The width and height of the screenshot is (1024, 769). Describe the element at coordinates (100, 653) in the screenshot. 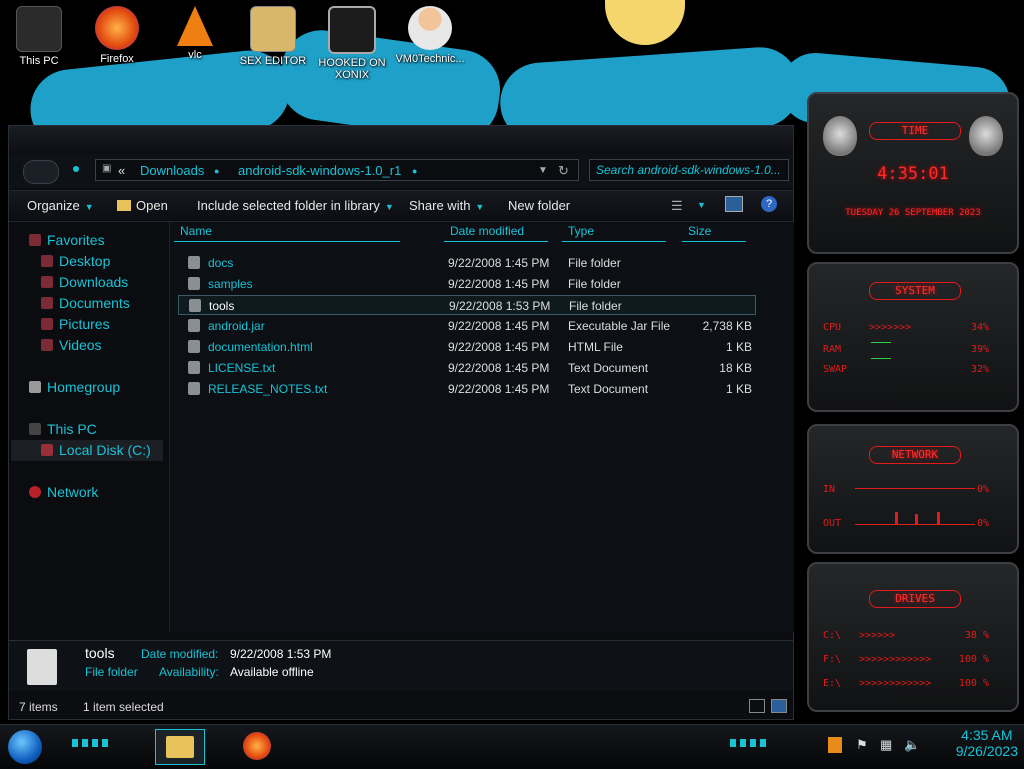

I see `details-name: tools` at that location.